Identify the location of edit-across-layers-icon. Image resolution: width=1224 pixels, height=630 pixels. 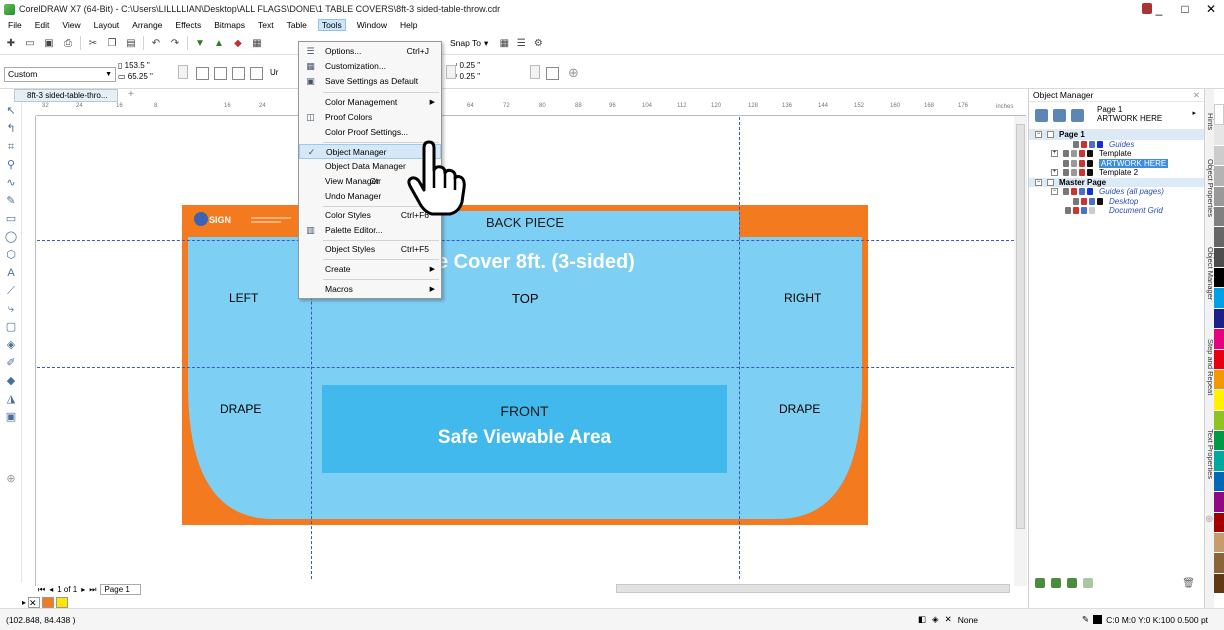
(1077, 115).